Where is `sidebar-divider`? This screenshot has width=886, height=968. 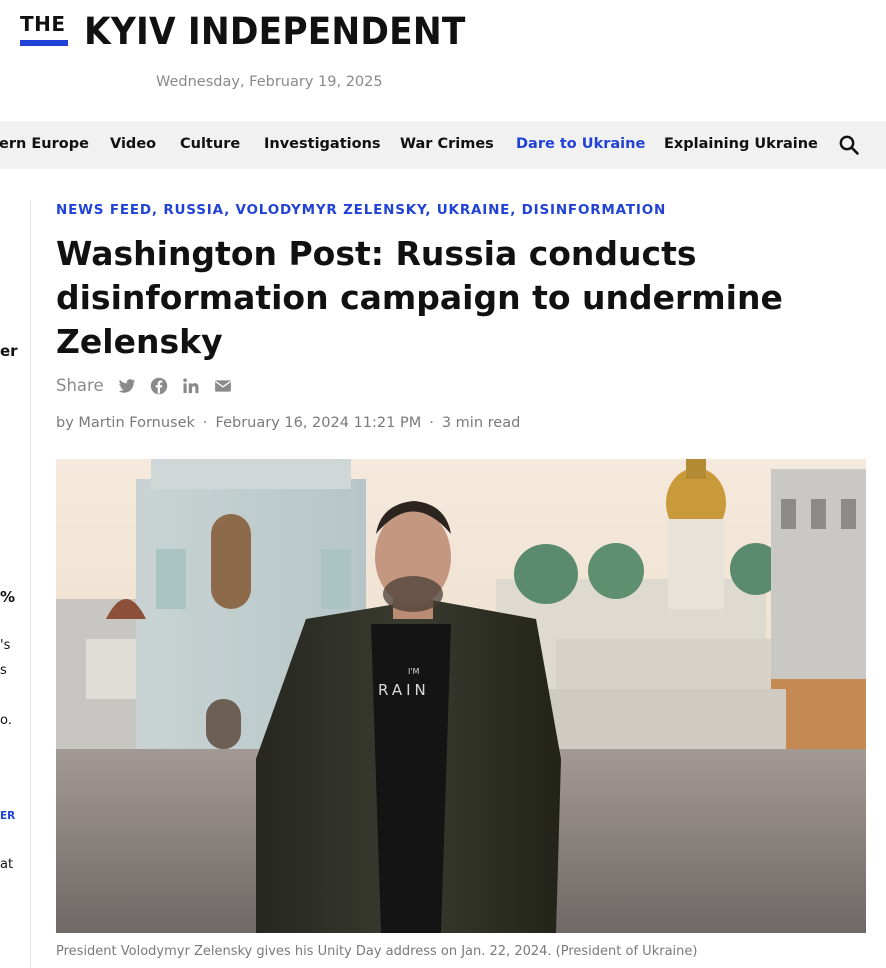
sidebar-divider is located at coordinates (30, 584).